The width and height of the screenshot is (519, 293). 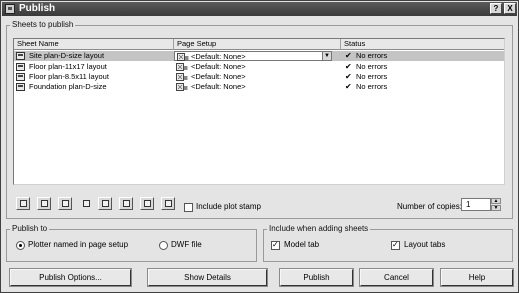 I want to click on sheets-group-label: Sheets to publish, so click(x=43, y=24).